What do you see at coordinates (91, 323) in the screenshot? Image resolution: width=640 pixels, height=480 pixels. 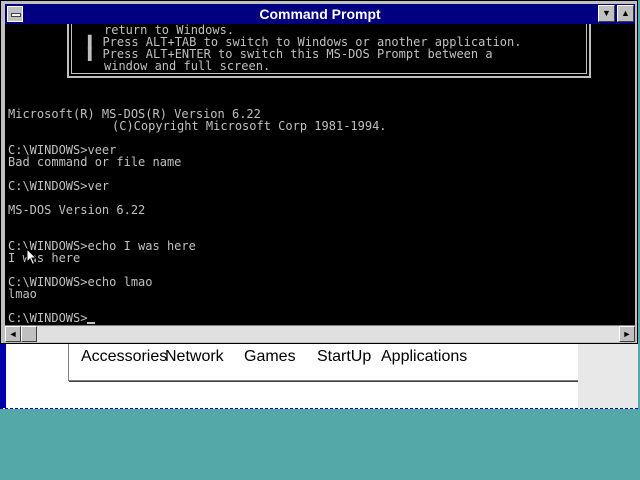 I see `text-cursor` at bounding box center [91, 323].